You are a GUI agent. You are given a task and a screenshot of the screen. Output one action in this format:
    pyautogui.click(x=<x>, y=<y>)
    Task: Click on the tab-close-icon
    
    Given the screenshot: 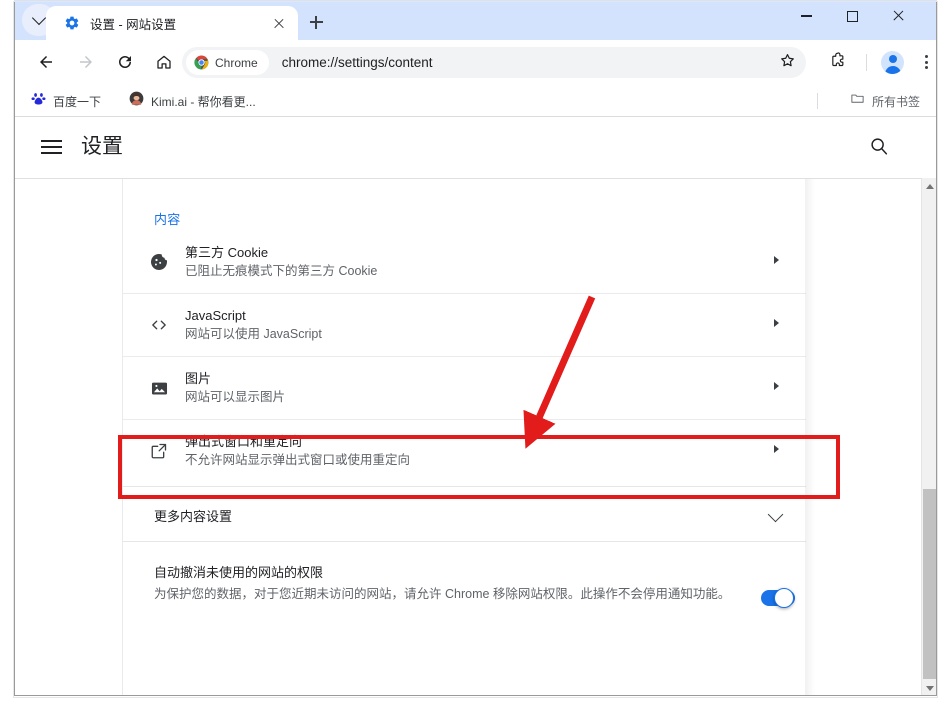 What is the action you would take?
    pyautogui.click(x=279, y=23)
    